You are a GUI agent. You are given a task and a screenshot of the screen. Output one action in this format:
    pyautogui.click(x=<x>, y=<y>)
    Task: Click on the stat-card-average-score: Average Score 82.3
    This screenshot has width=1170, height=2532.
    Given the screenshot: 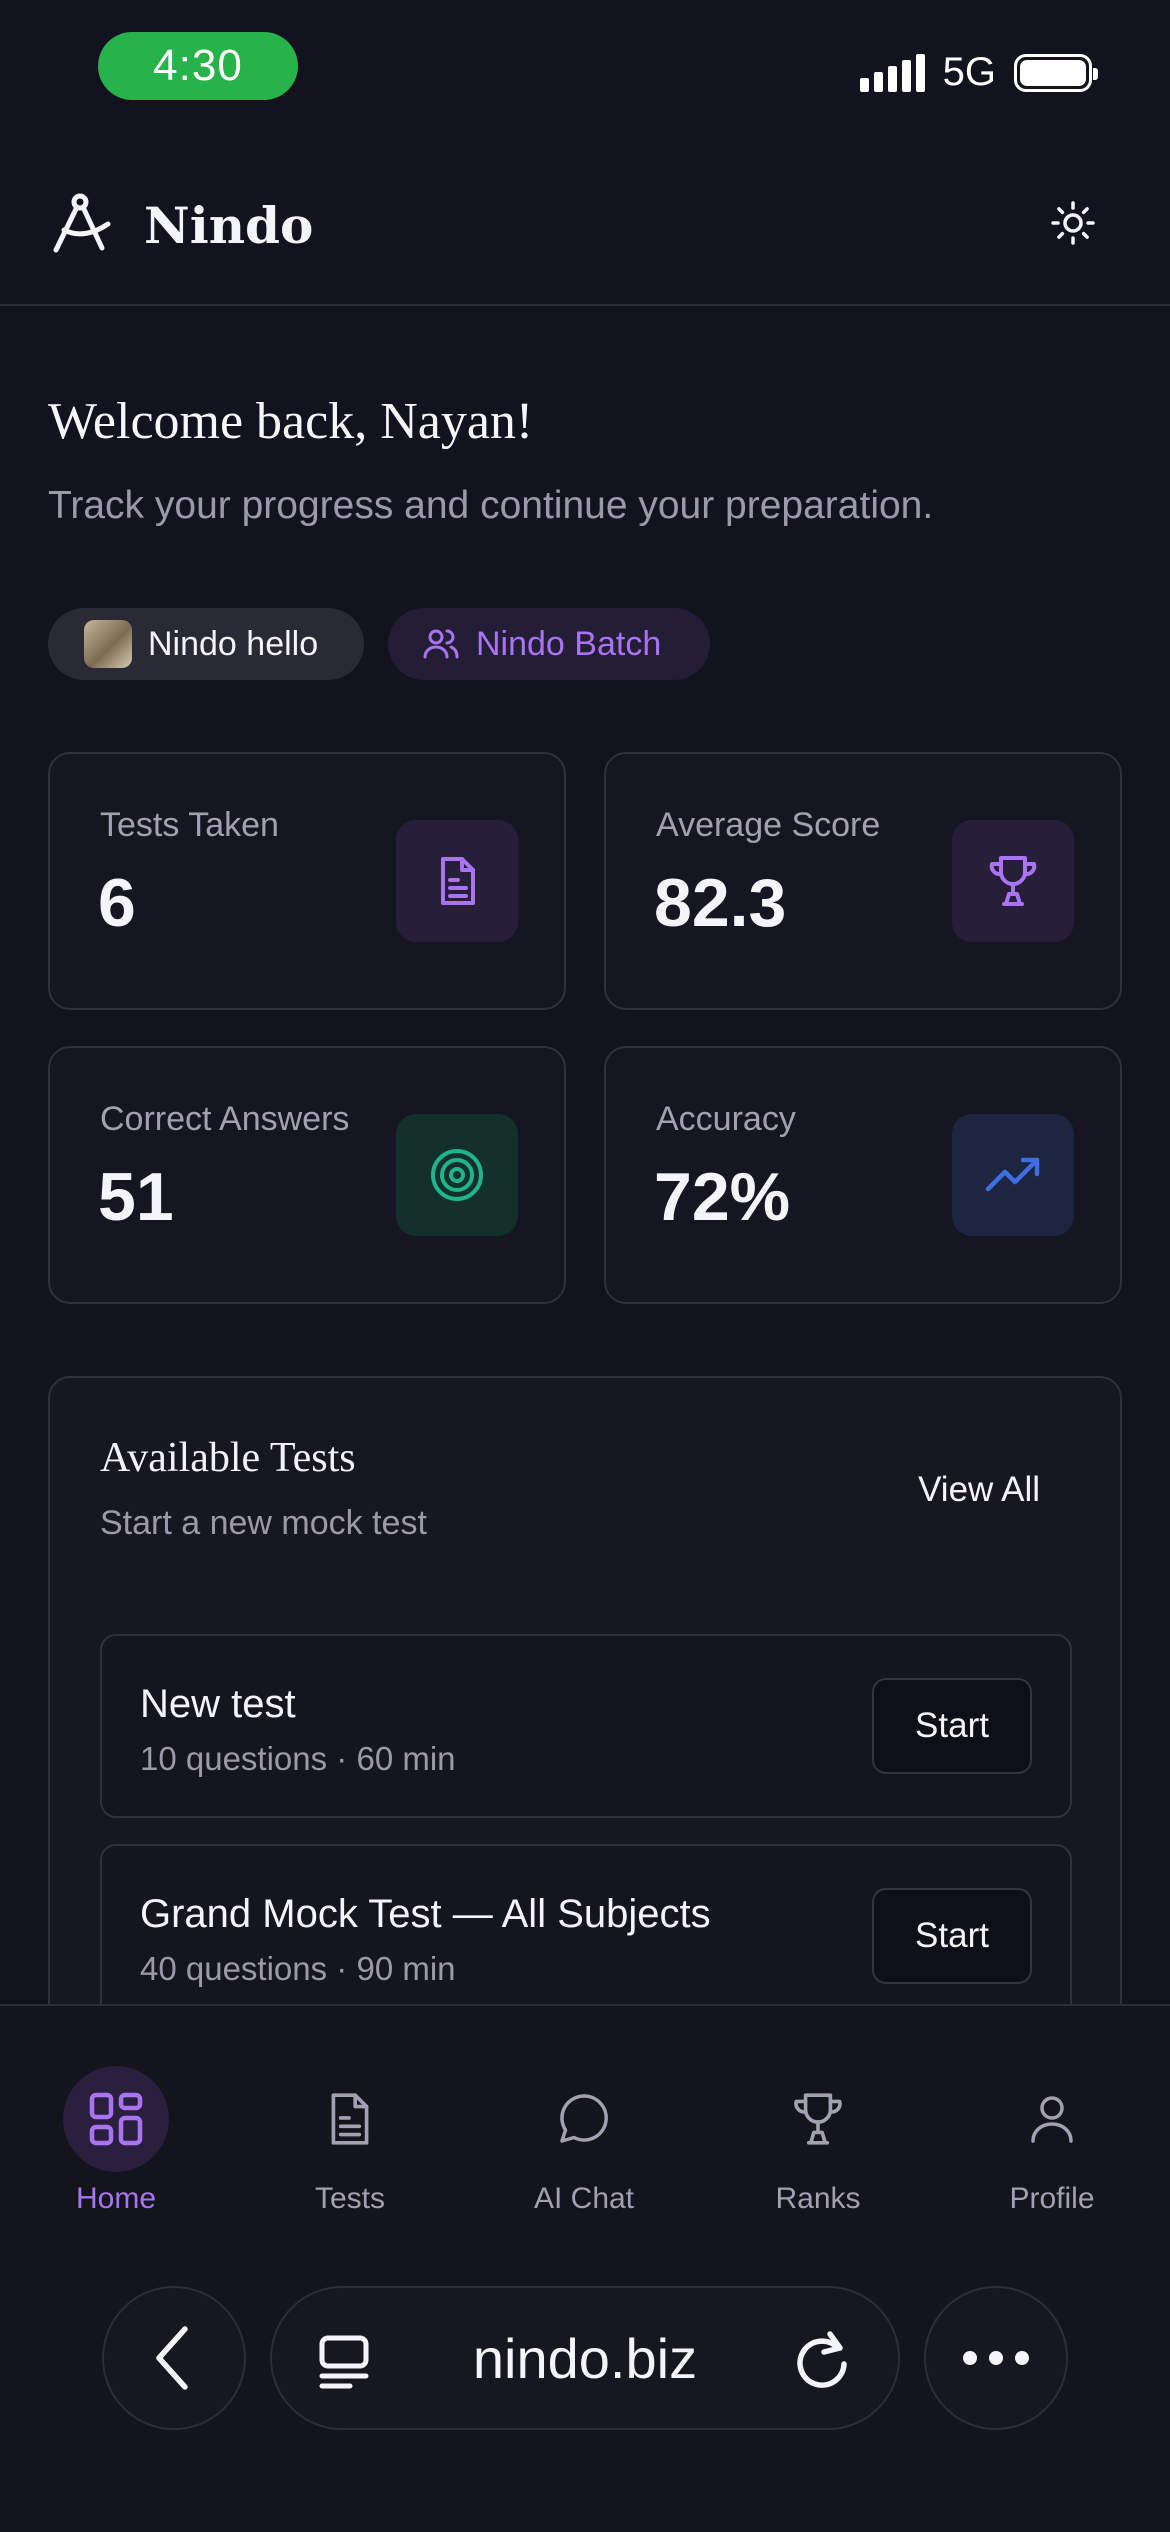 What is the action you would take?
    pyautogui.click(x=863, y=881)
    